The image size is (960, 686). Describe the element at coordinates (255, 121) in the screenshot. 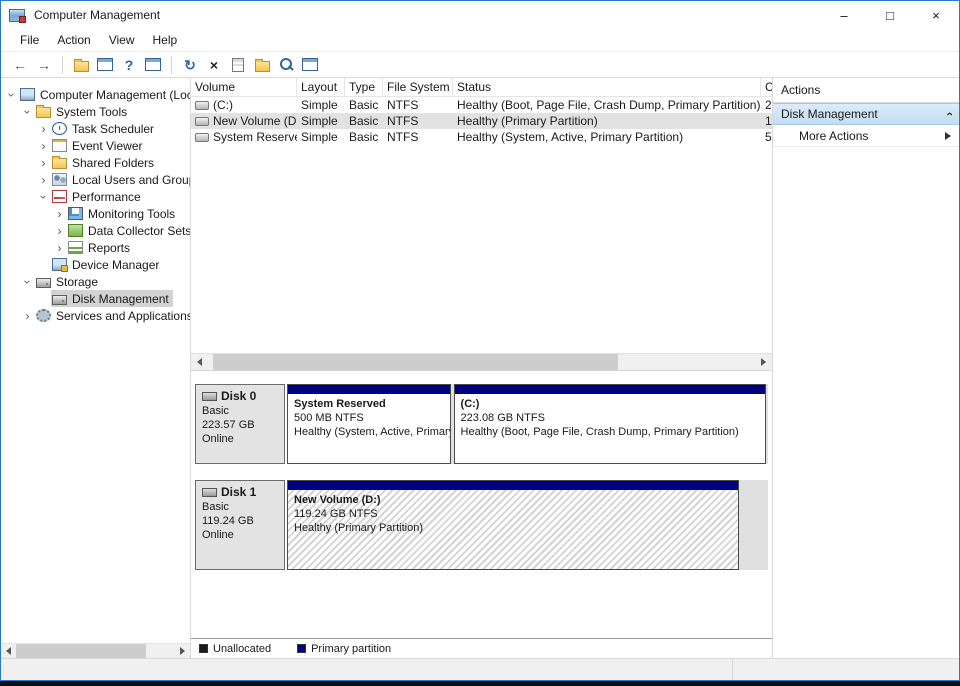

I see `volume-name: New Volume (D:)` at that location.